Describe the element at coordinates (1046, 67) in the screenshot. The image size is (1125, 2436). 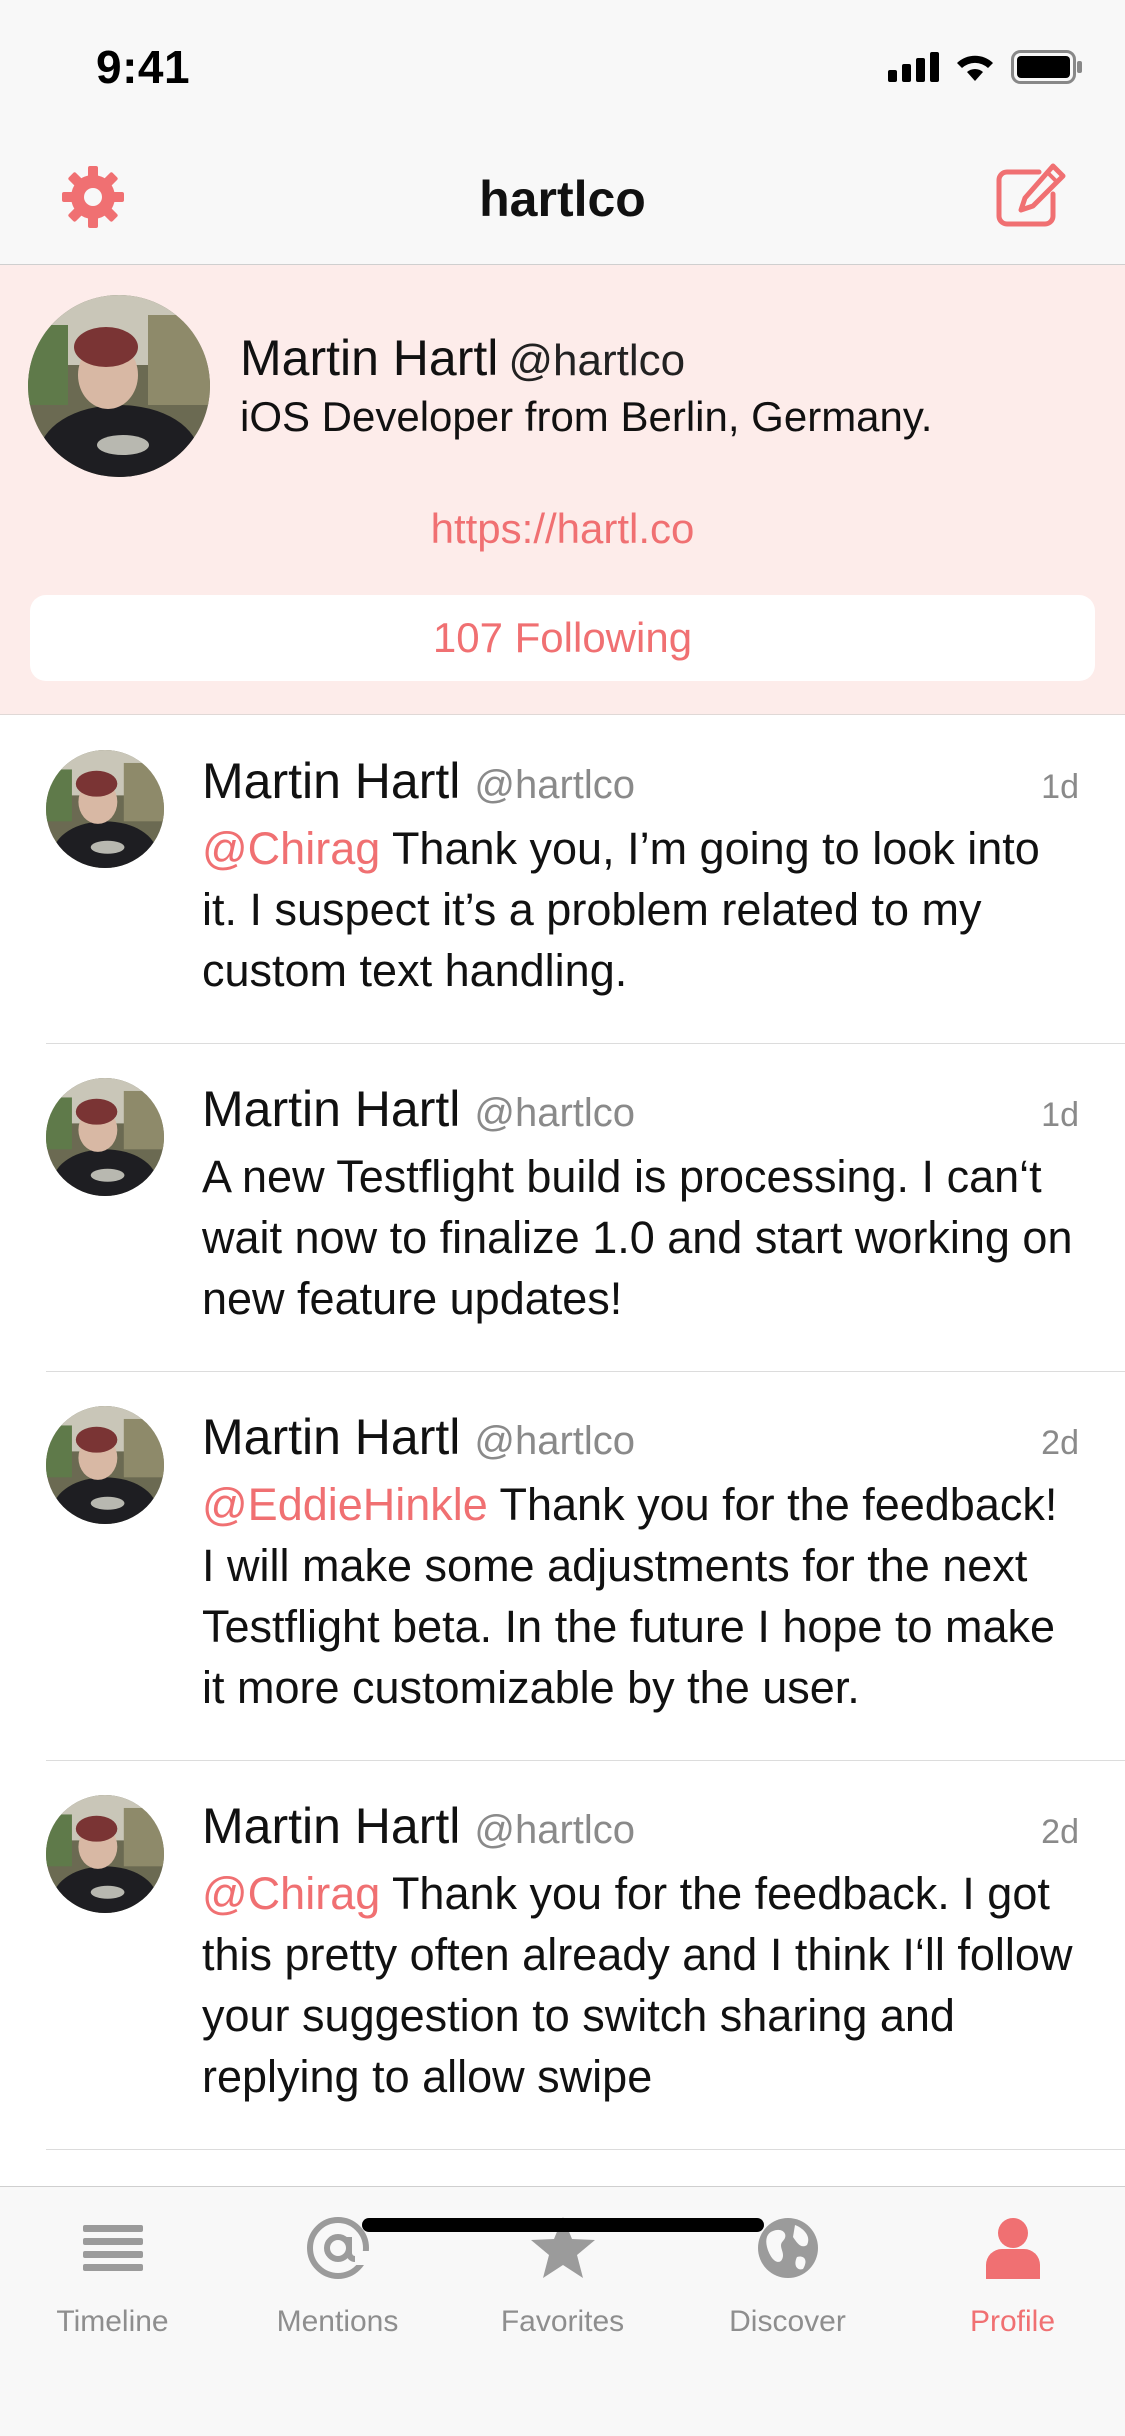
I see `battery-icon` at that location.